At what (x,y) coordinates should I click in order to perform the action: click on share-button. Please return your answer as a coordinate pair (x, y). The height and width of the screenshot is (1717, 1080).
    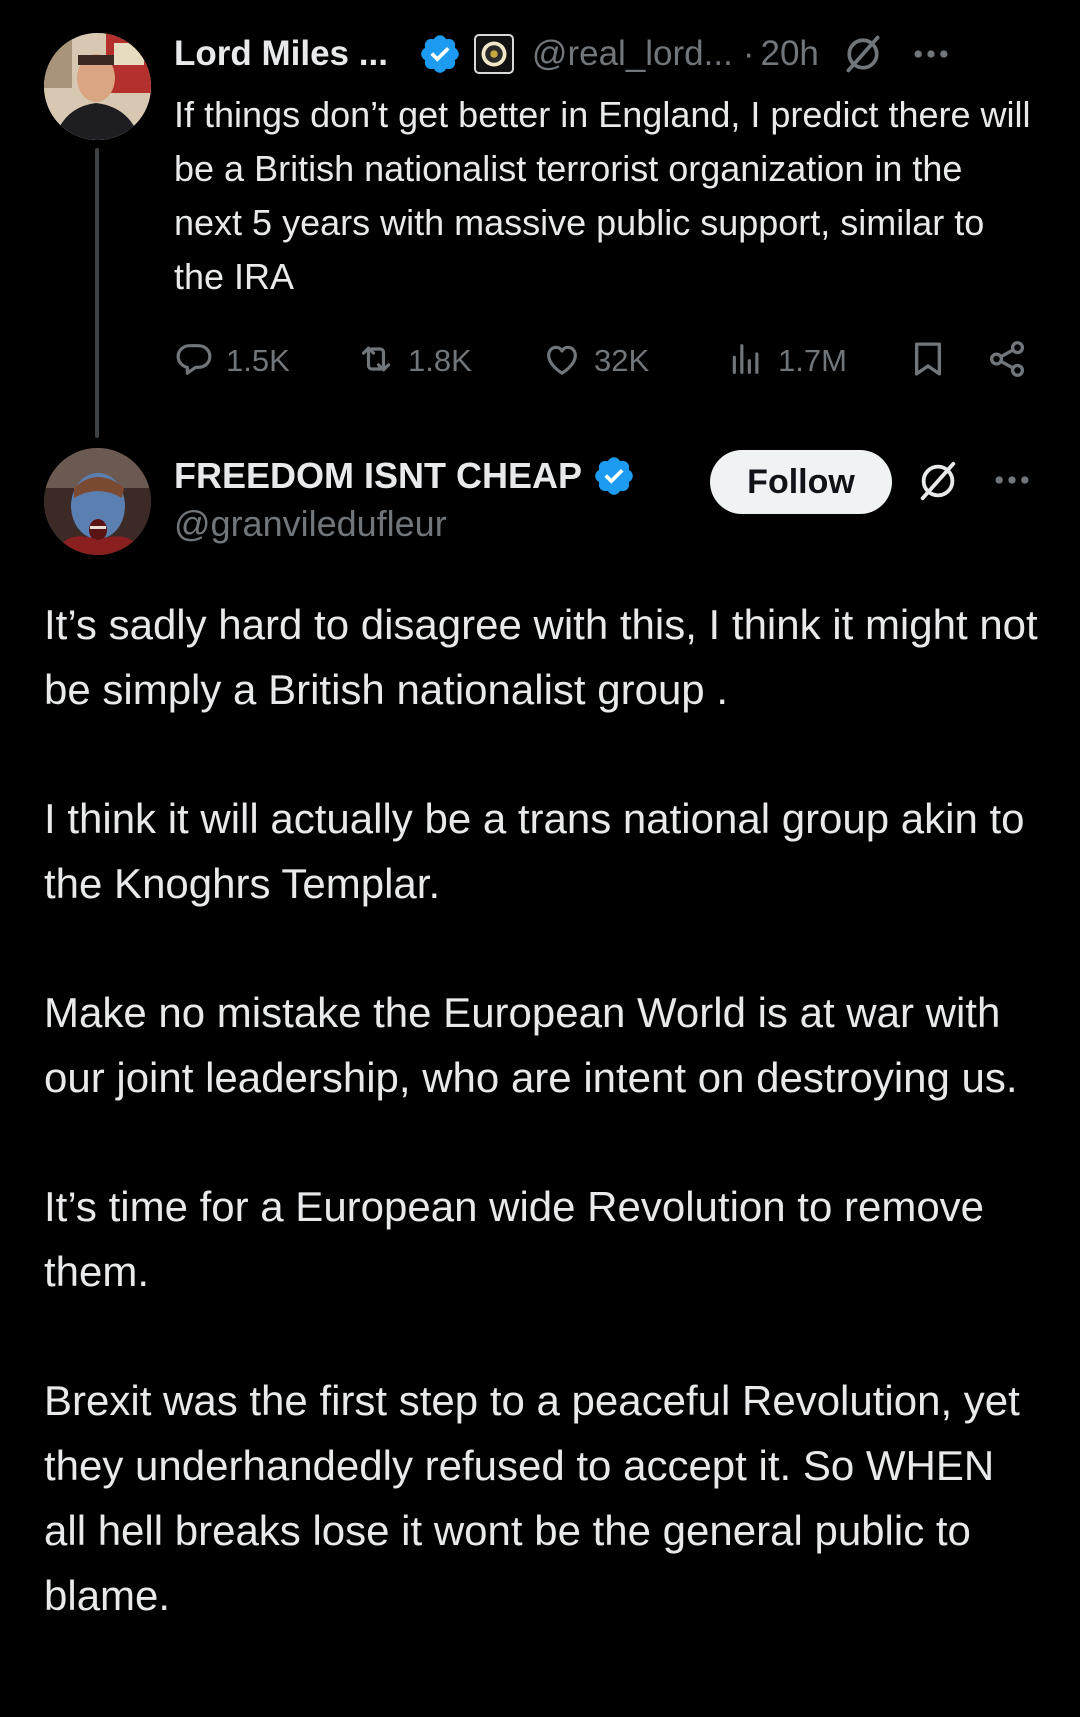
    Looking at the image, I should click on (1007, 361).